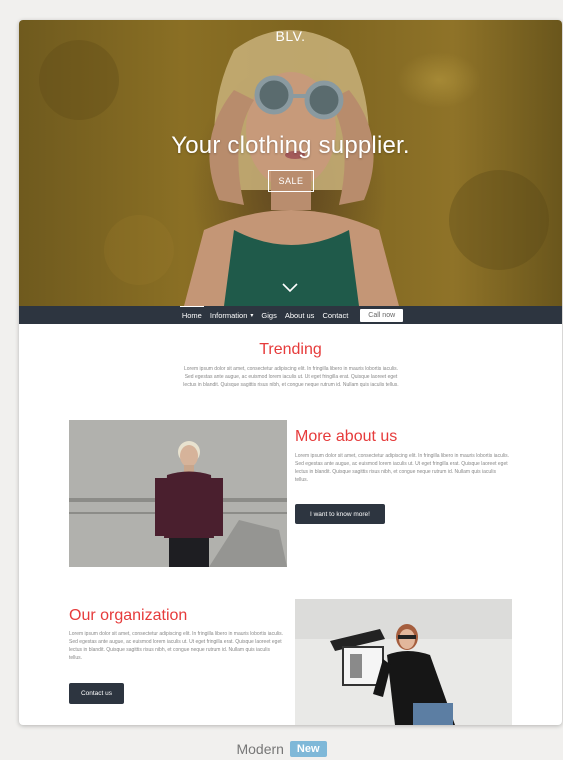 This screenshot has height=760, width=563. Describe the element at coordinates (340, 514) in the screenshot. I see `know-more-button: I want to know more!` at that location.